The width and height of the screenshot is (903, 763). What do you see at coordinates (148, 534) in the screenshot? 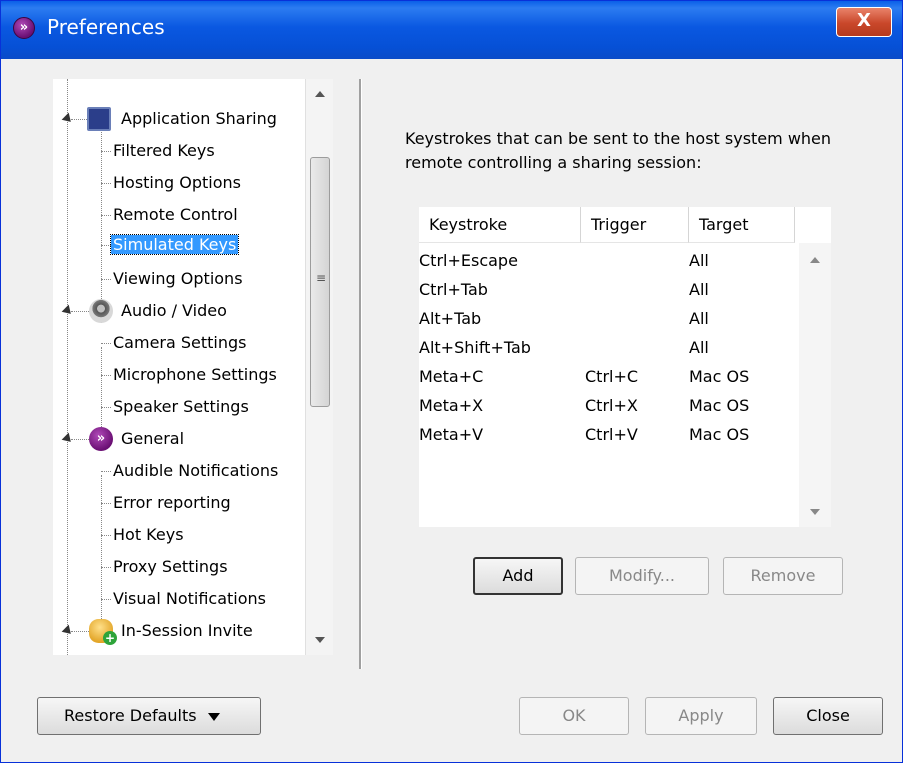
I see `tree-item-label: Hot Keys` at bounding box center [148, 534].